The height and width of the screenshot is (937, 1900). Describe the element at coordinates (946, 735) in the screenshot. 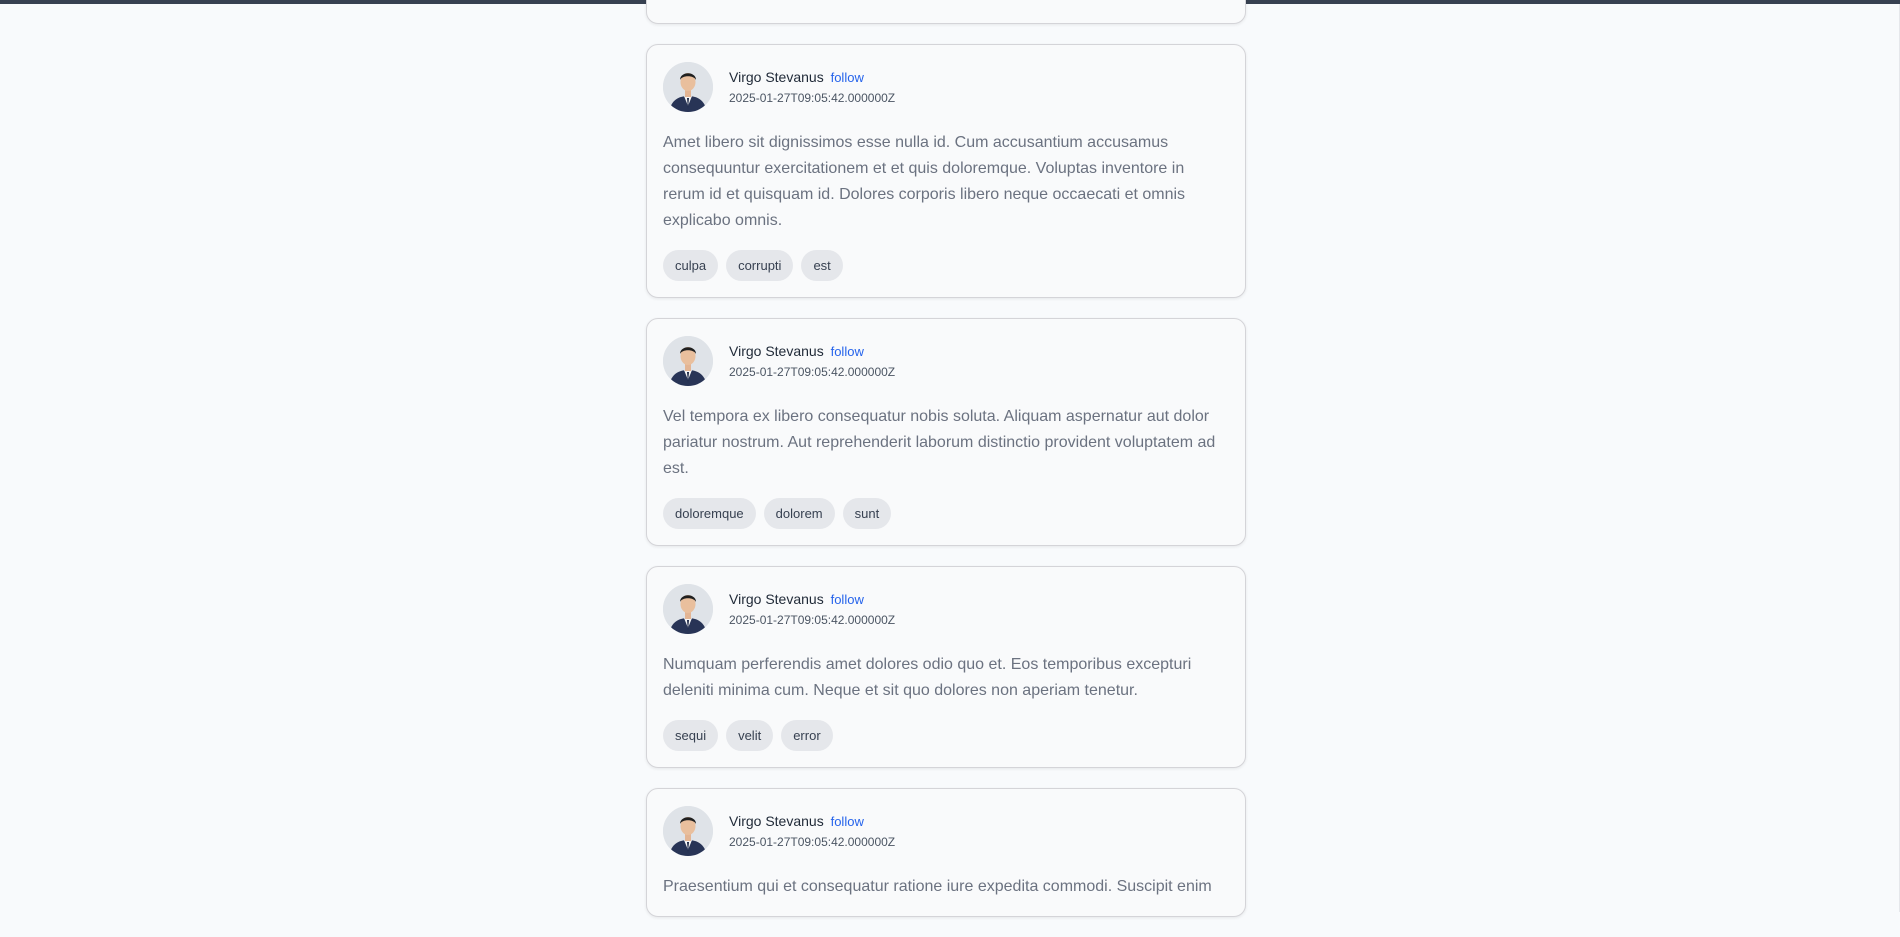

I see `tag-list: sequi velit error` at that location.